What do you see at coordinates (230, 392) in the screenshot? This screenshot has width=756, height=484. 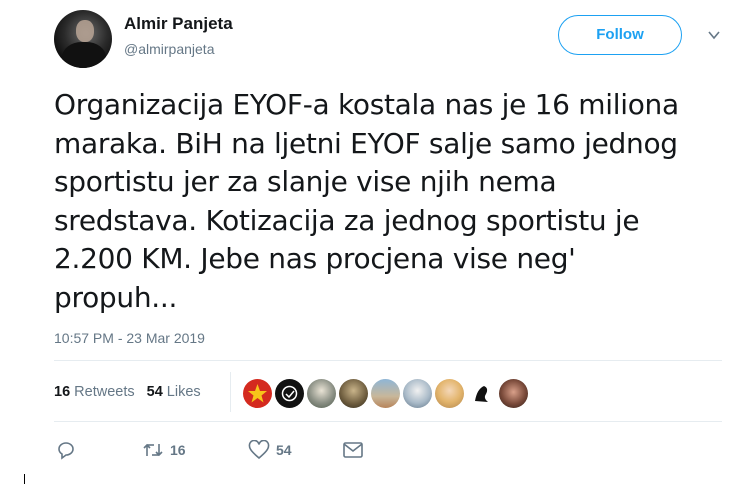 I see `stats-separator` at bounding box center [230, 392].